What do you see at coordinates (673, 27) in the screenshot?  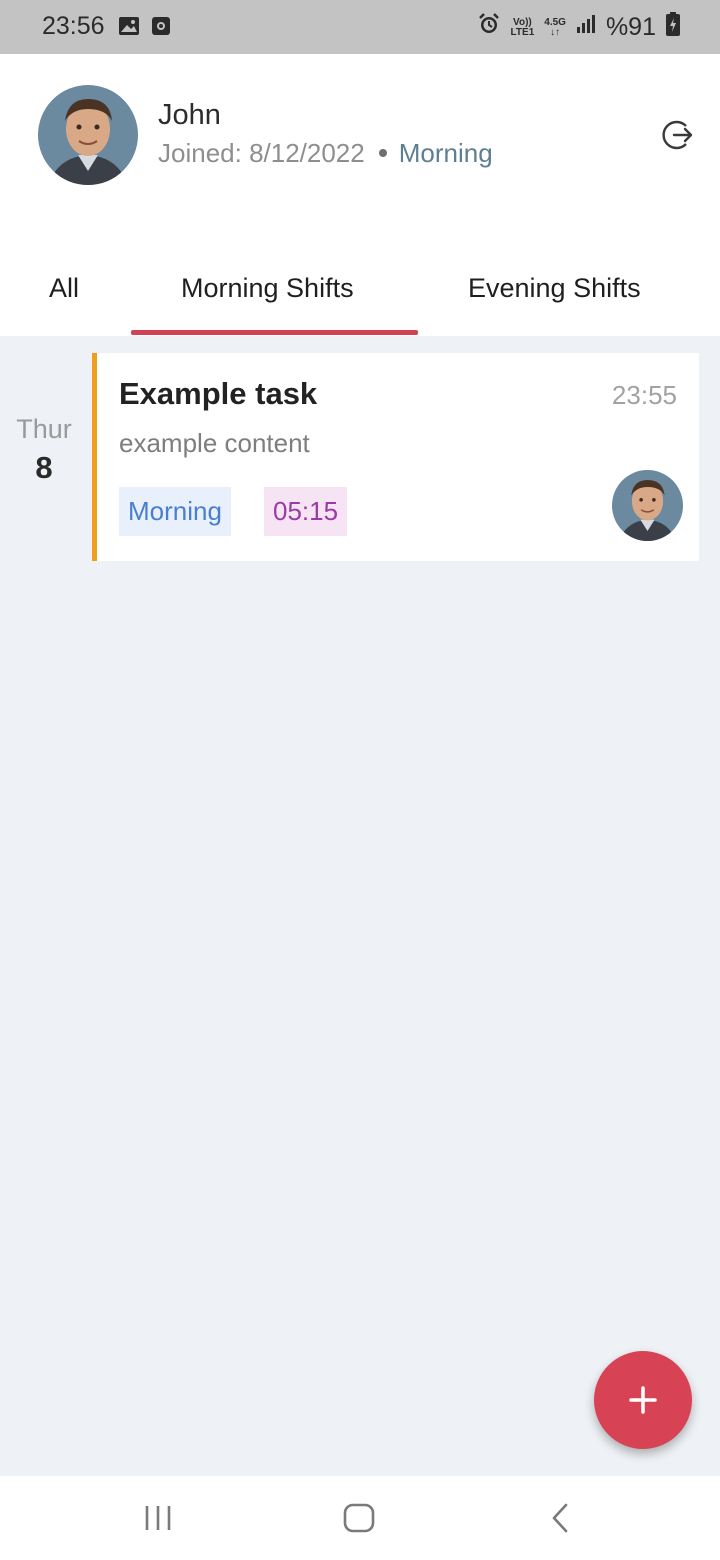 I see `battery-icon` at bounding box center [673, 27].